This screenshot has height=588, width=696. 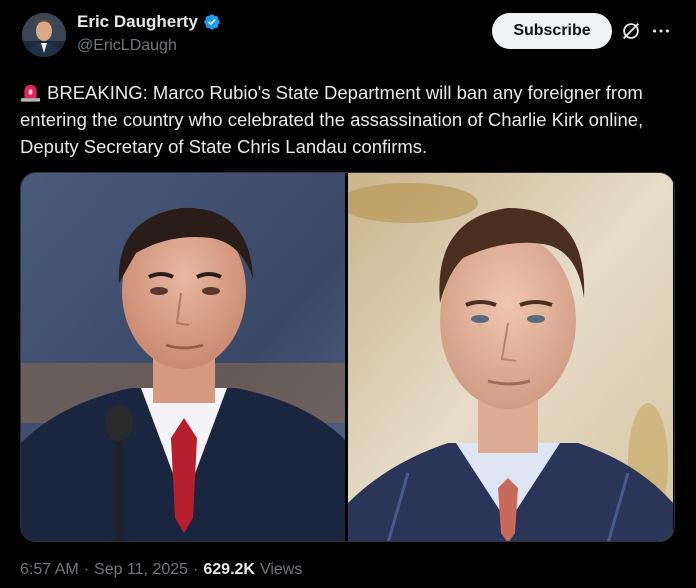 What do you see at coordinates (141, 570) in the screenshot?
I see `tweet-date: Sep 11, 2025` at bounding box center [141, 570].